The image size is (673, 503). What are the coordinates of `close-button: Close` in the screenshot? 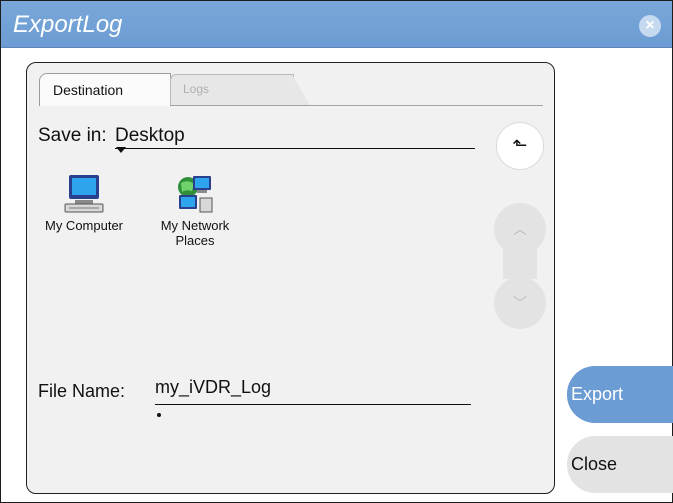 It's located at (620, 464).